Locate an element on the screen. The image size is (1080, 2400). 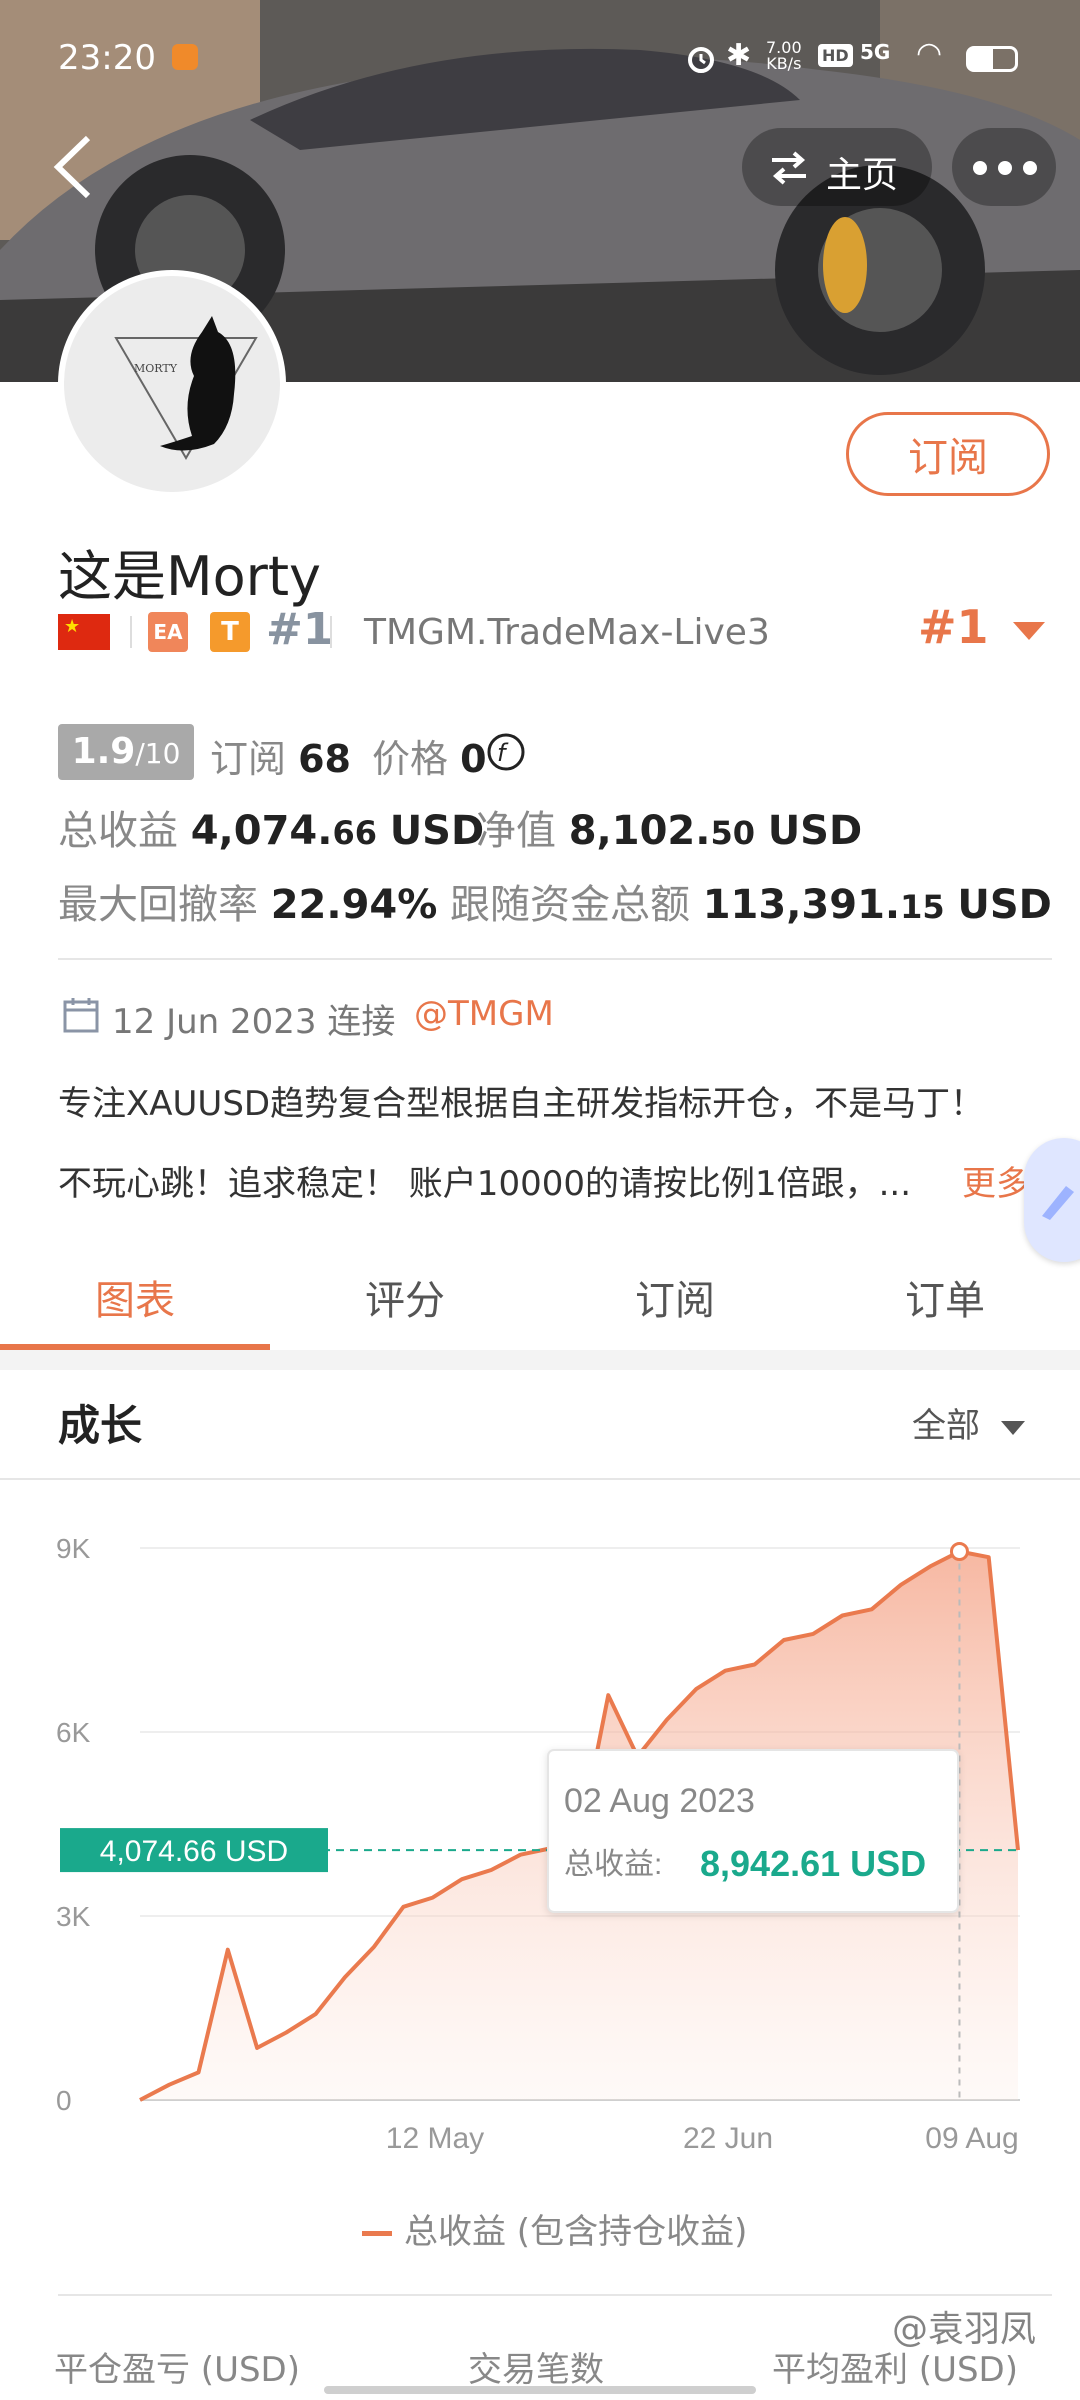
calendar-icon is located at coordinates (81, 1015).